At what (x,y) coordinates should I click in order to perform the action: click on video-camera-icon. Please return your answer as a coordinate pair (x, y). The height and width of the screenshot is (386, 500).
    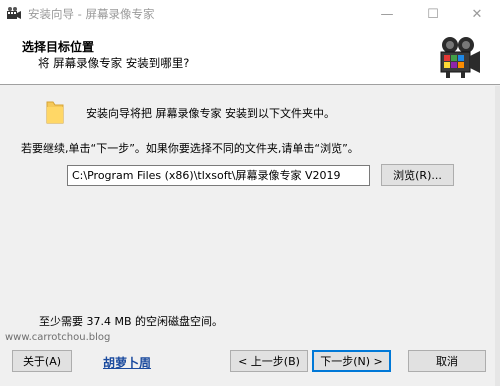
    Looking at the image, I should click on (459, 57).